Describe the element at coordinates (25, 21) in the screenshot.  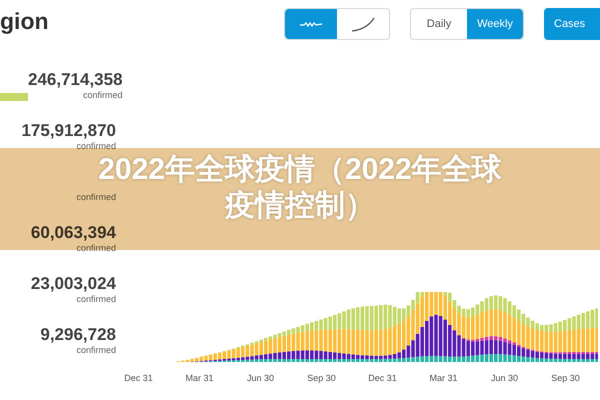
I see `page-title: gion` at that location.